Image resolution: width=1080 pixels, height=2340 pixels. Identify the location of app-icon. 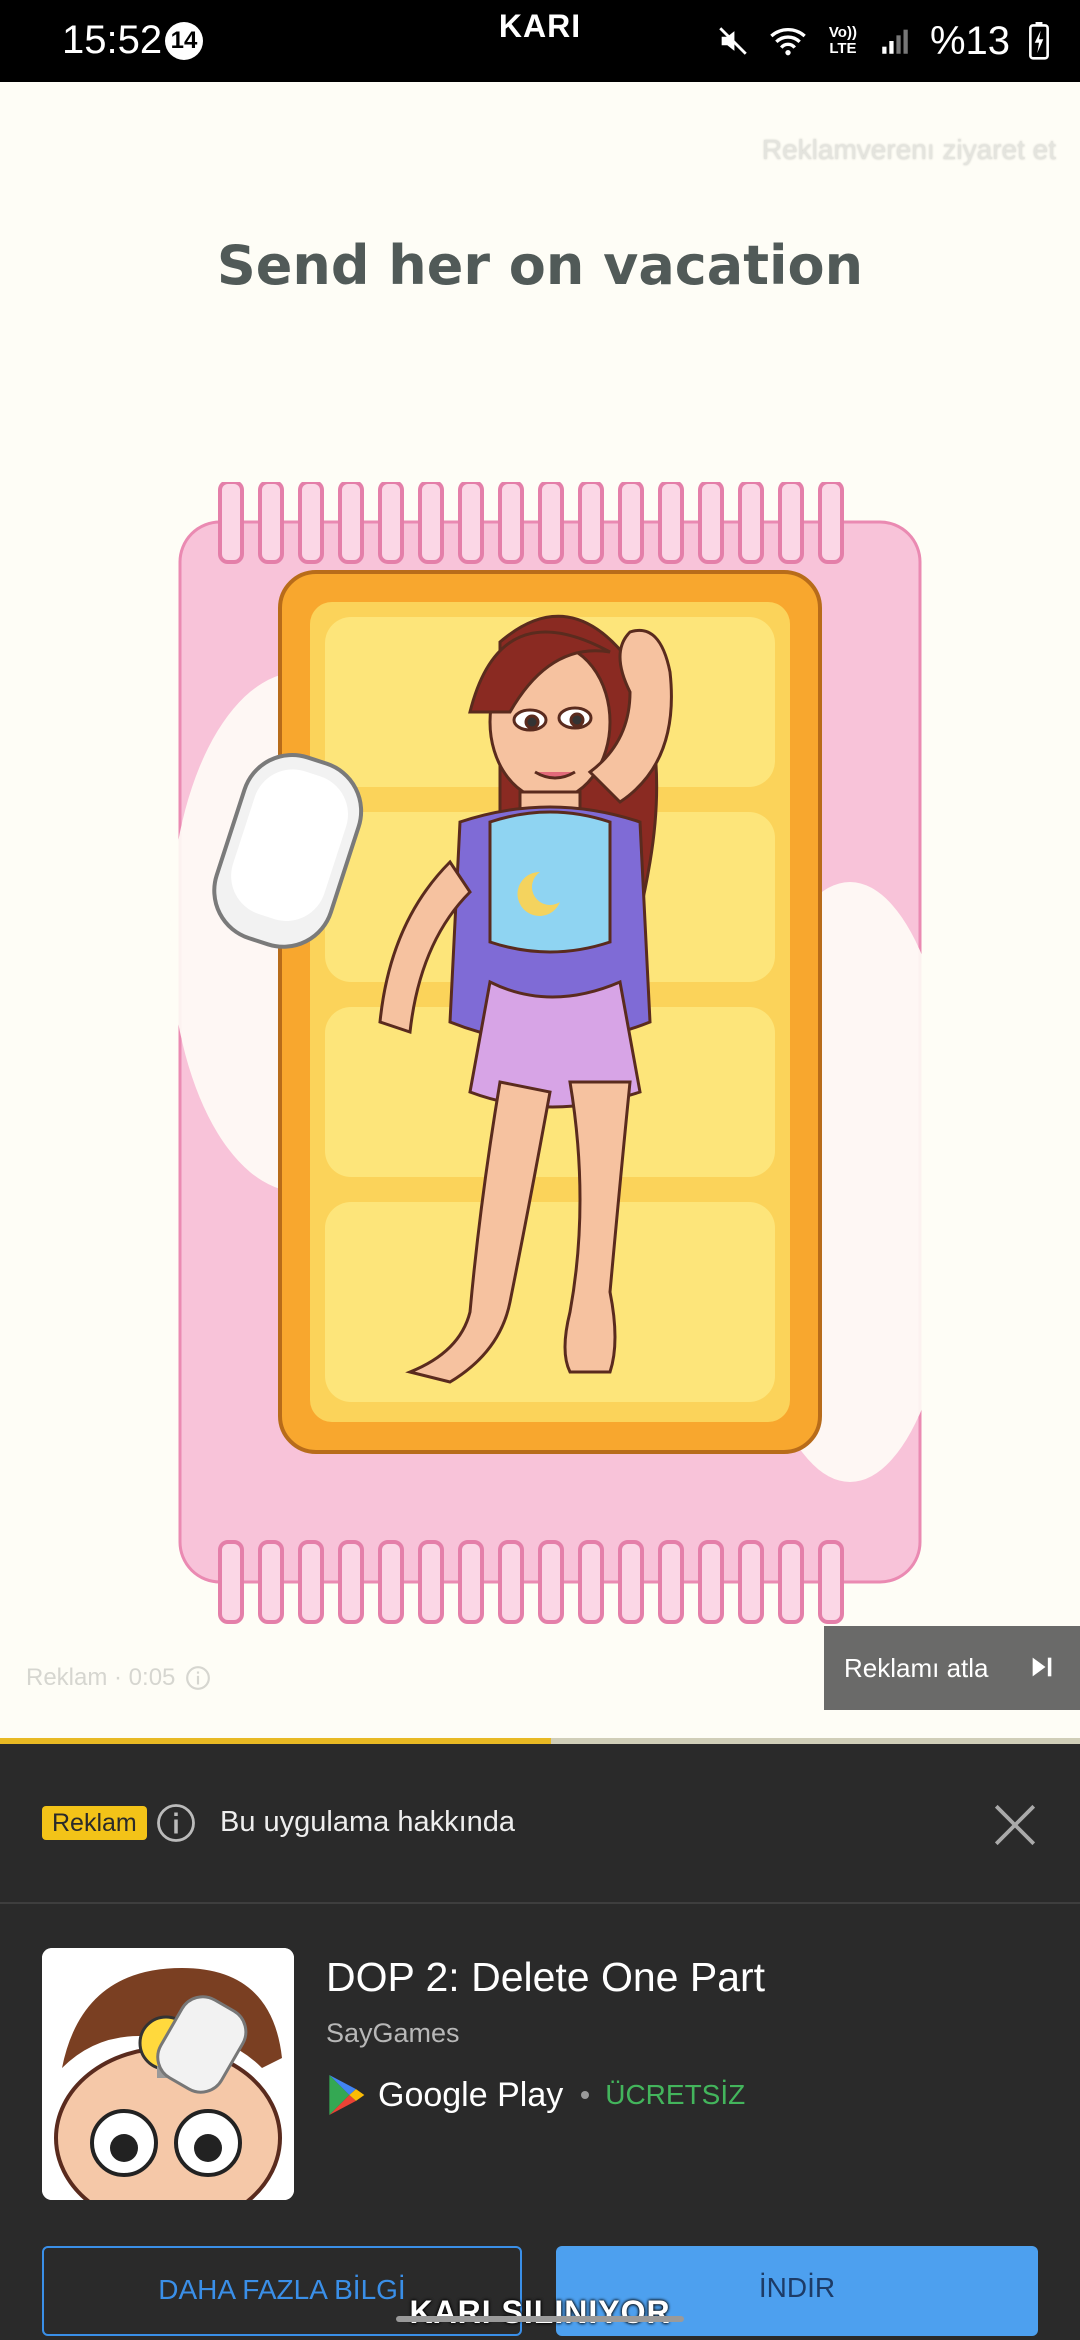
(168, 2074).